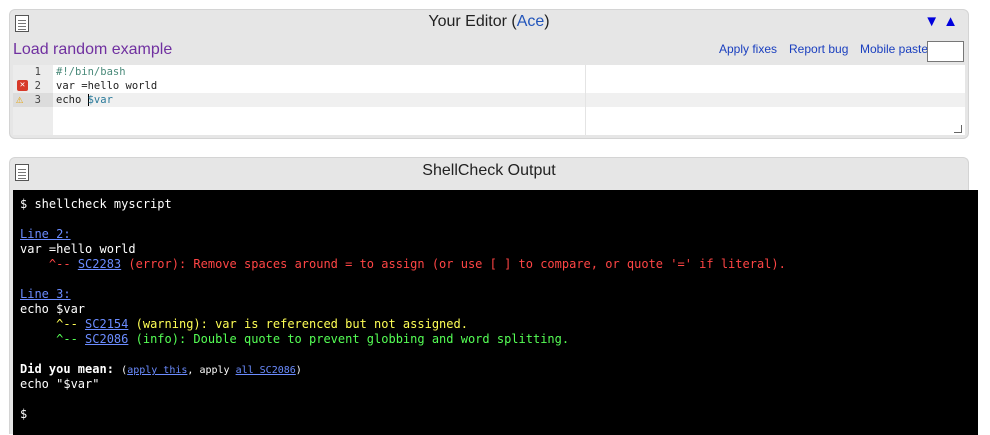 The width and height of the screenshot is (990, 435). I want to click on apply-fixes-link: Apply fixes, so click(748, 49).